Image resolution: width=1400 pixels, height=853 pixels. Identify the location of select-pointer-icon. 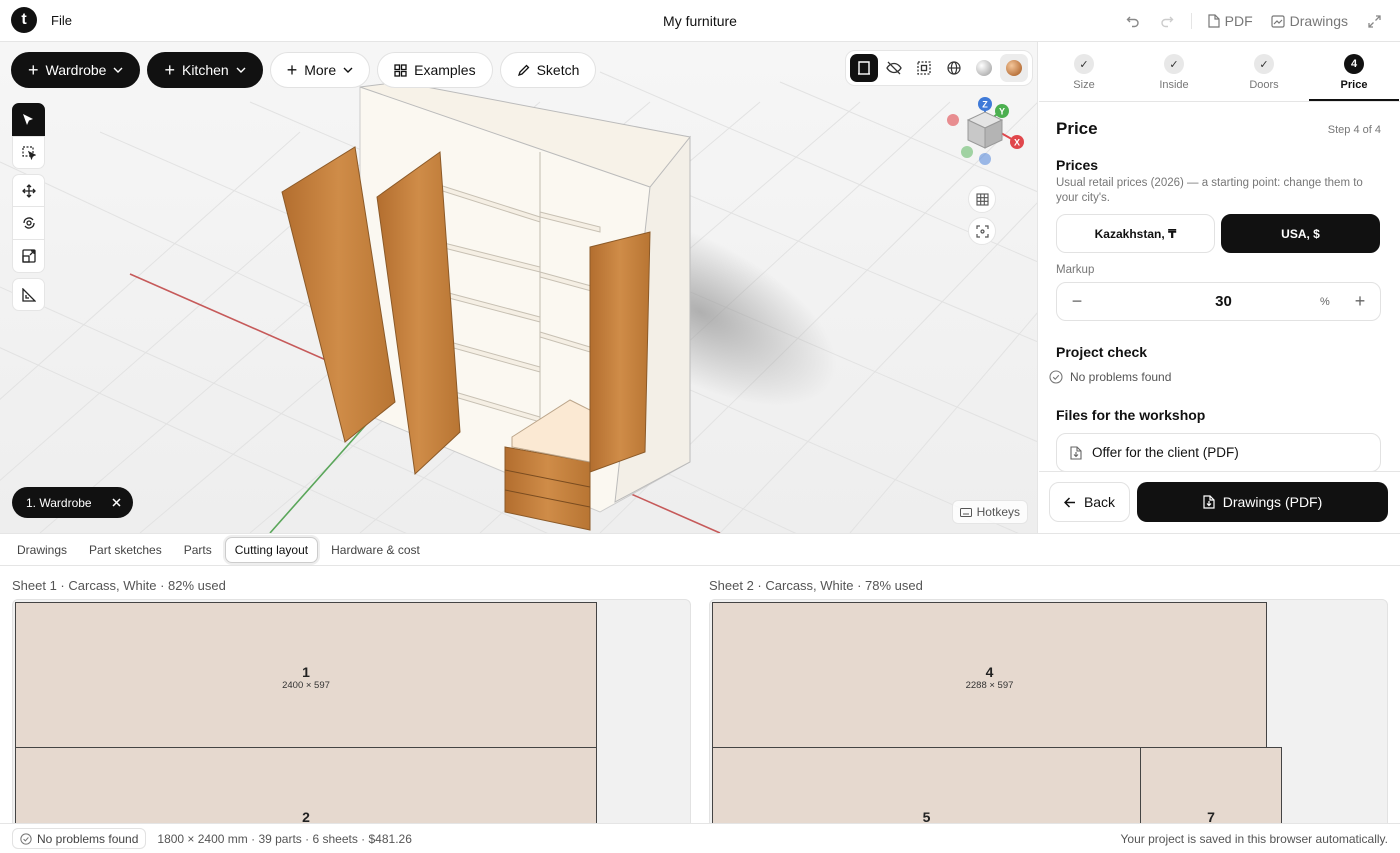
(28, 119).